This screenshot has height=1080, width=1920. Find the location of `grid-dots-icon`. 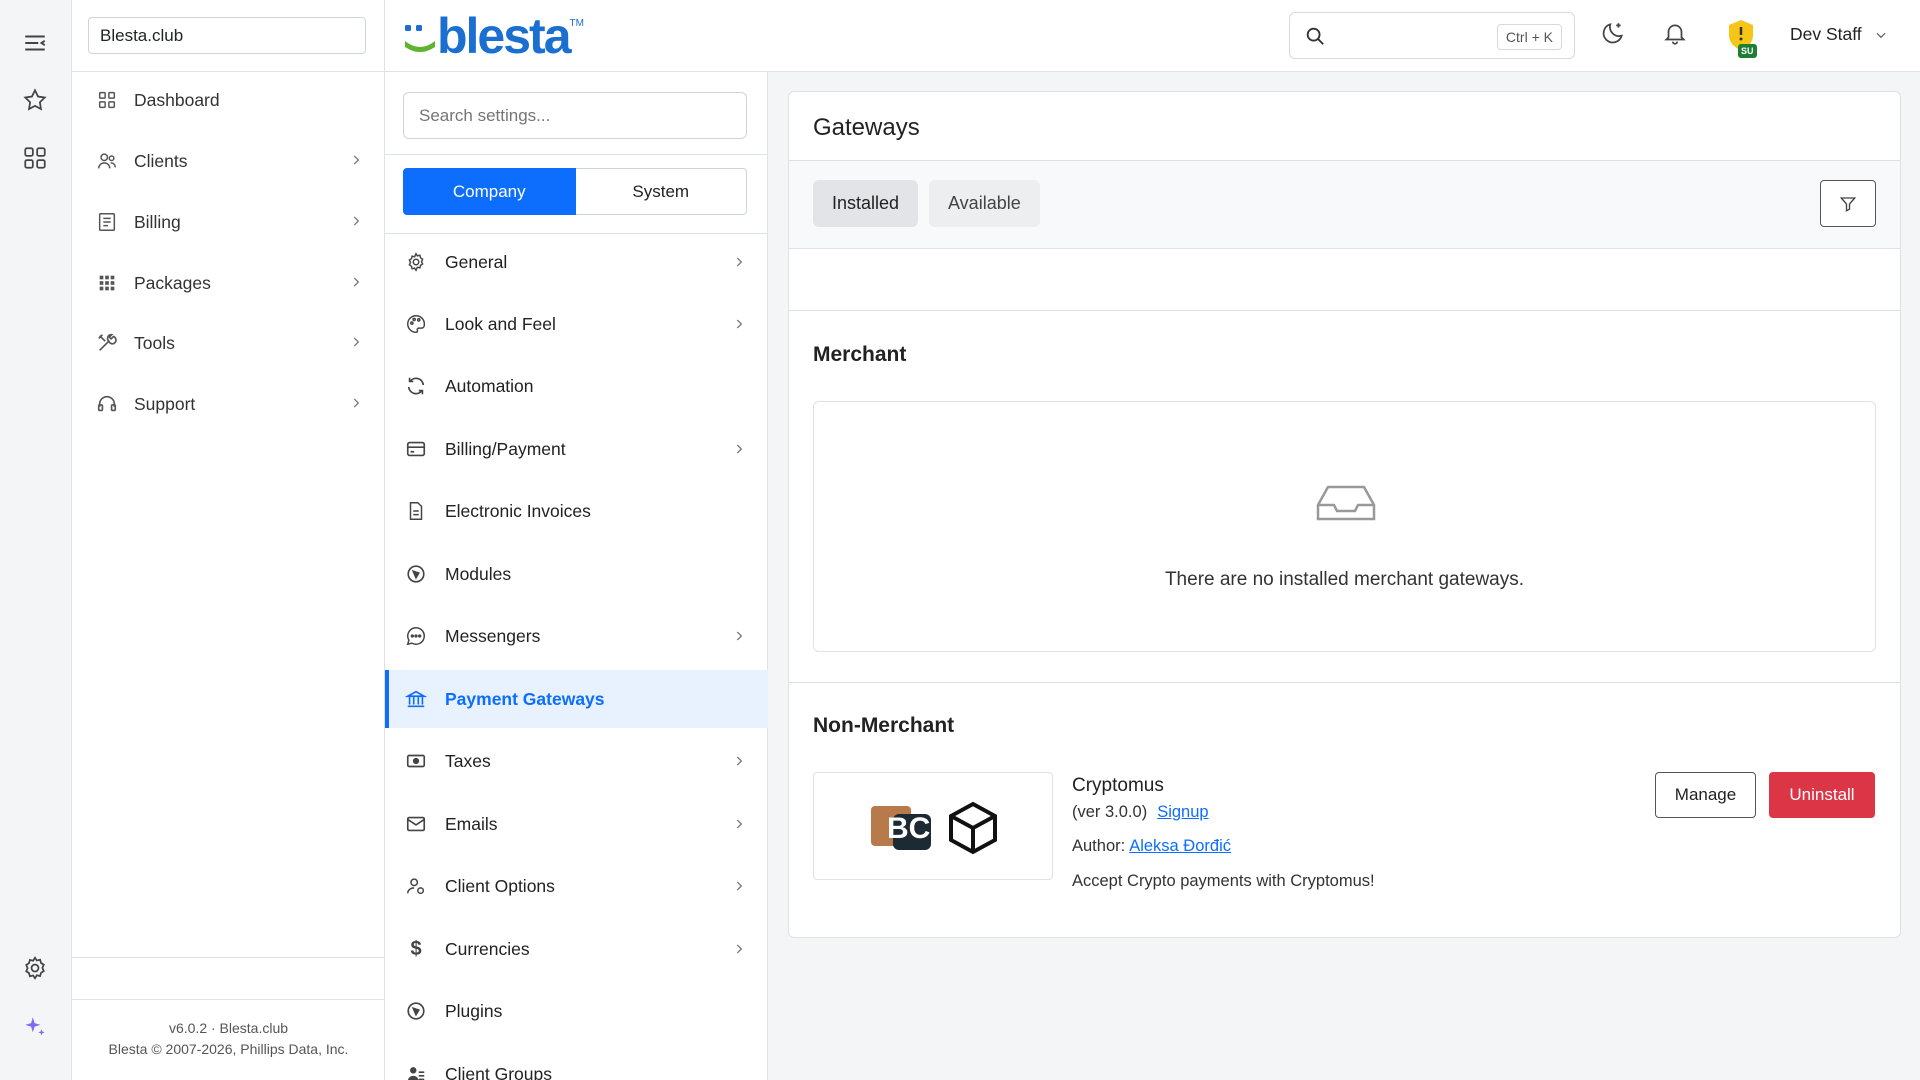

grid-dots-icon is located at coordinates (107, 283).